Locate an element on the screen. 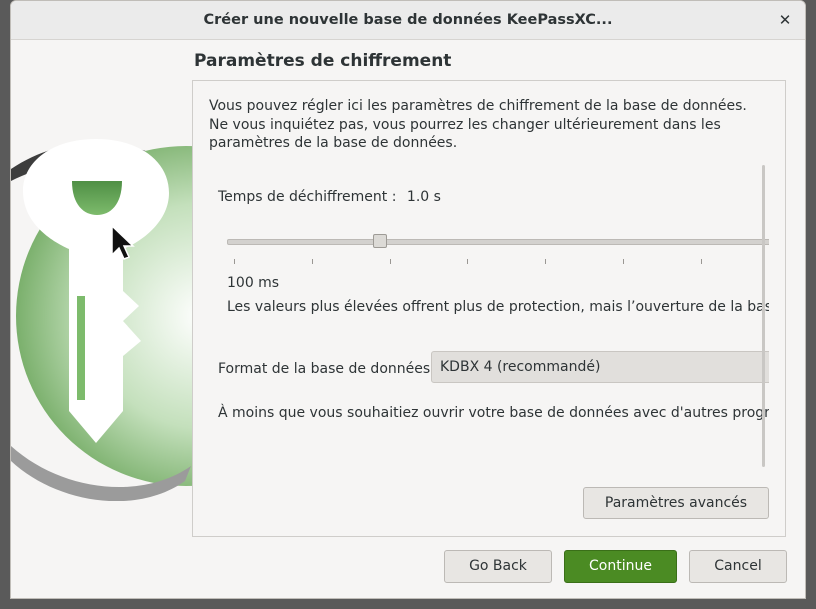  cancel-button: Cancel is located at coordinates (738, 566).